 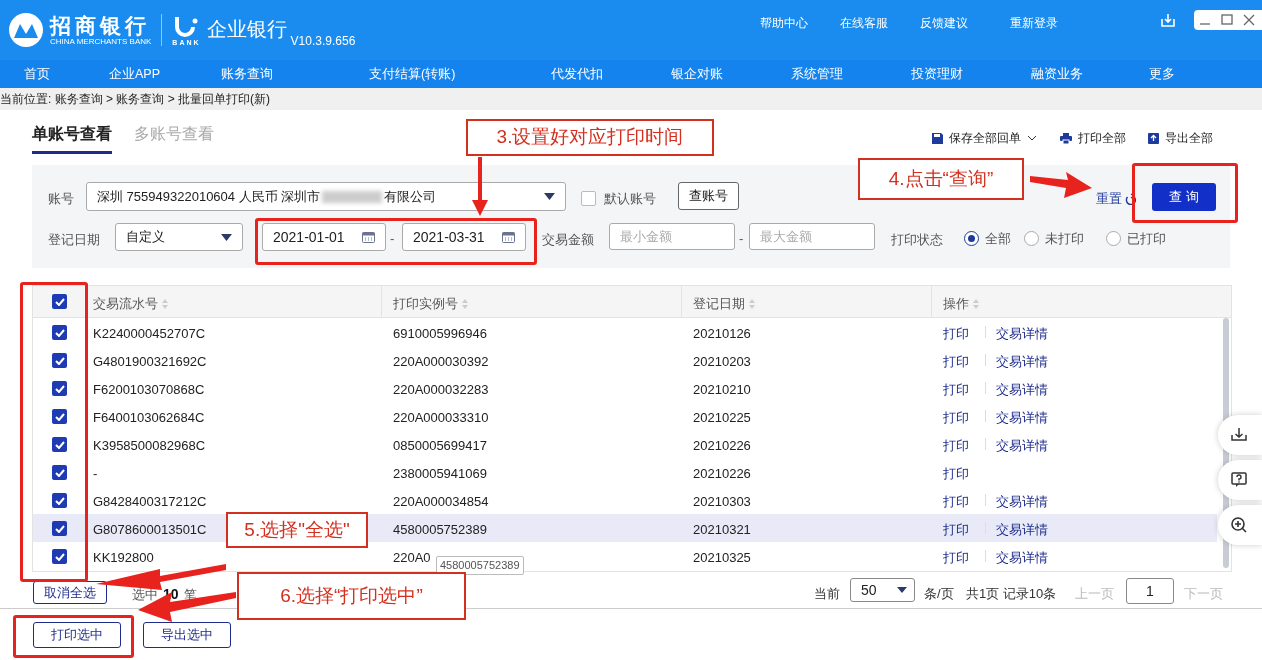 What do you see at coordinates (149, 334) in the screenshot?
I see `table-cell-text: K2240000452707C` at bounding box center [149, 334].